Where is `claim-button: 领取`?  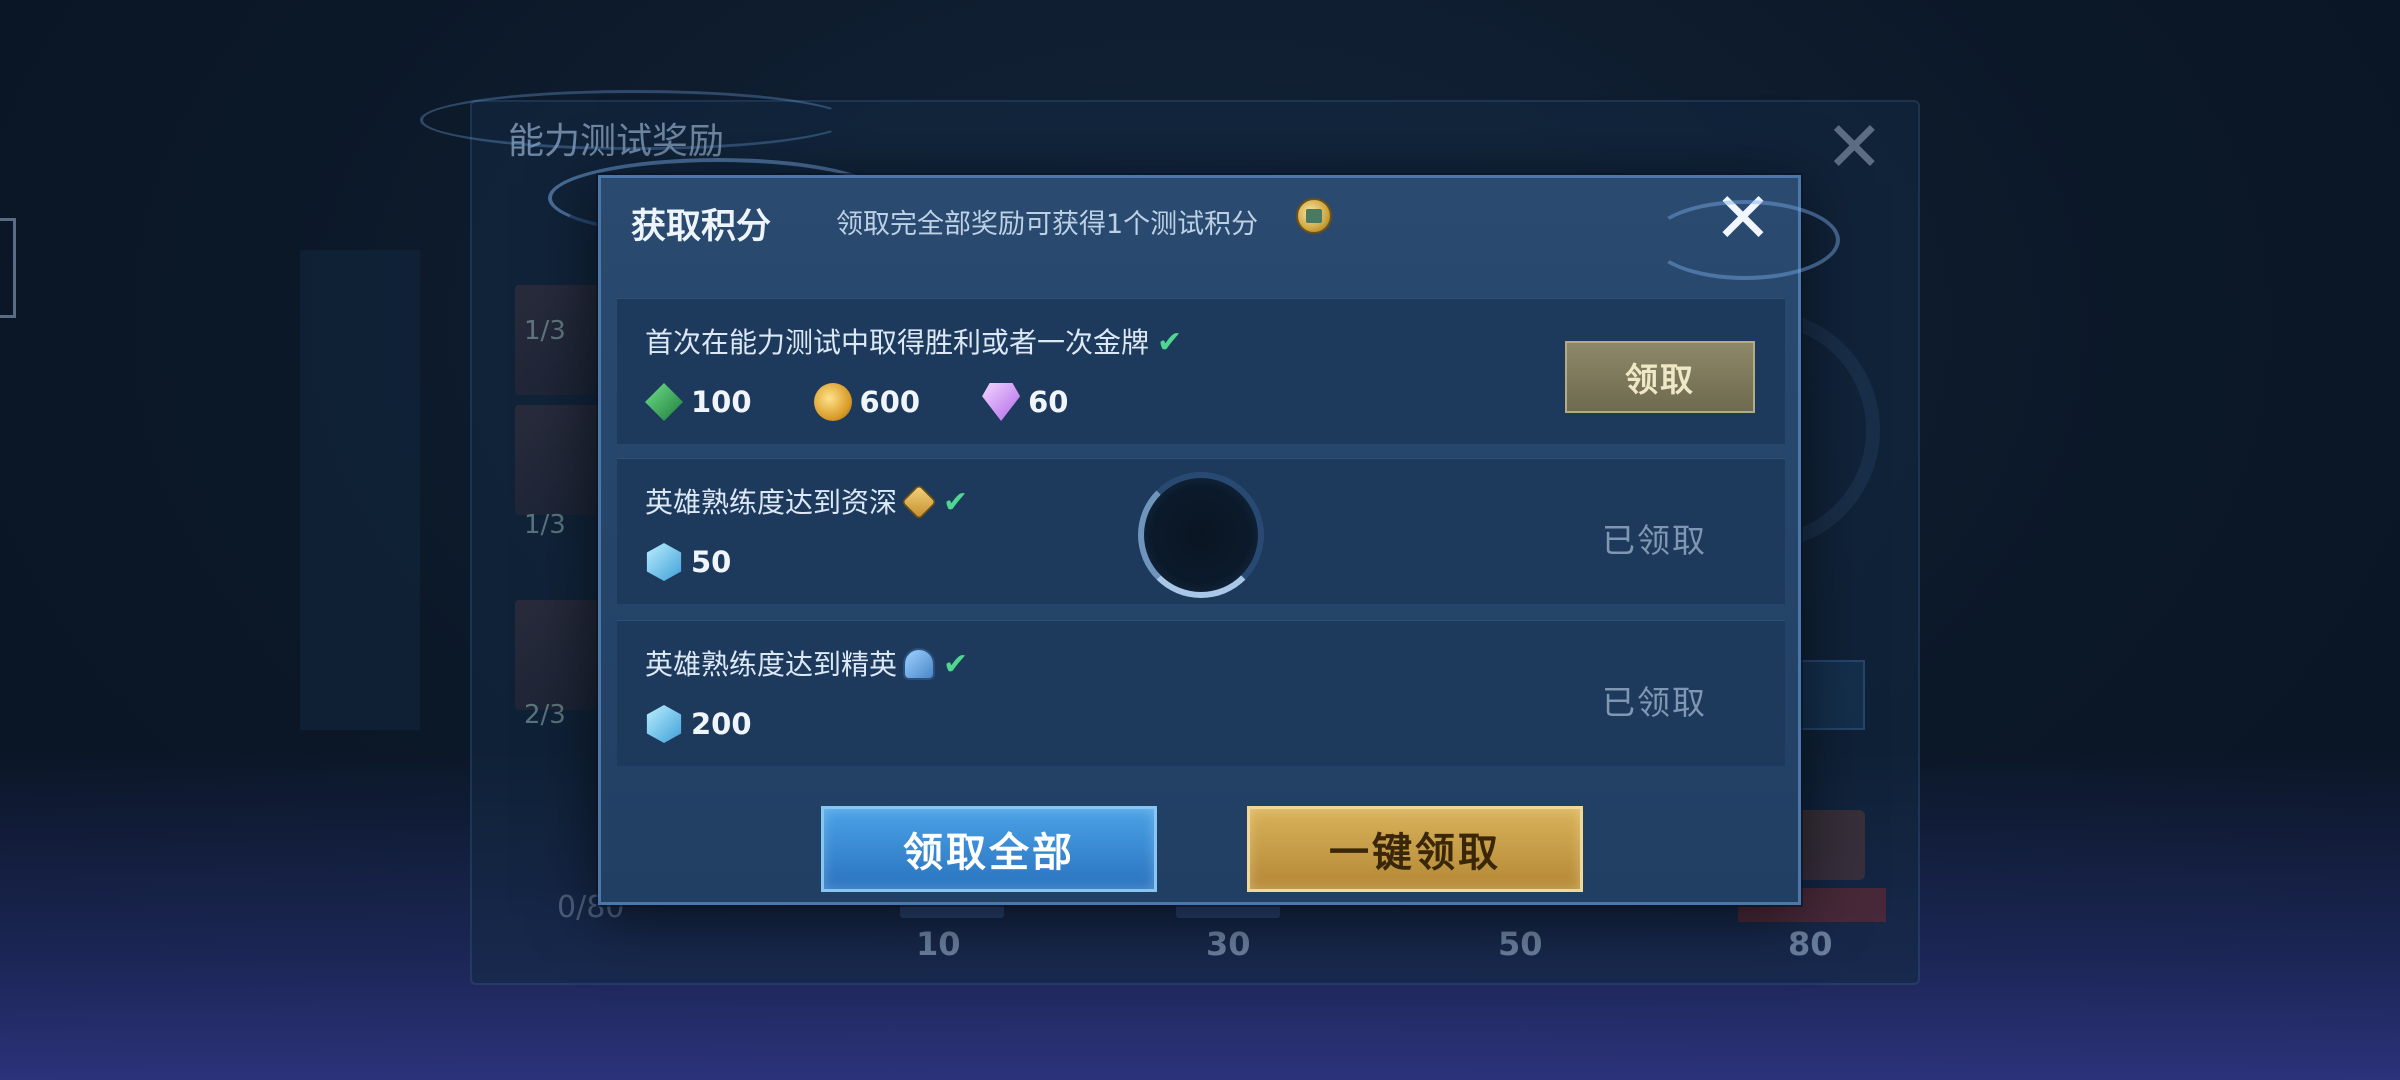 claim-button: 领取 is located at coordinates (1660, 377).